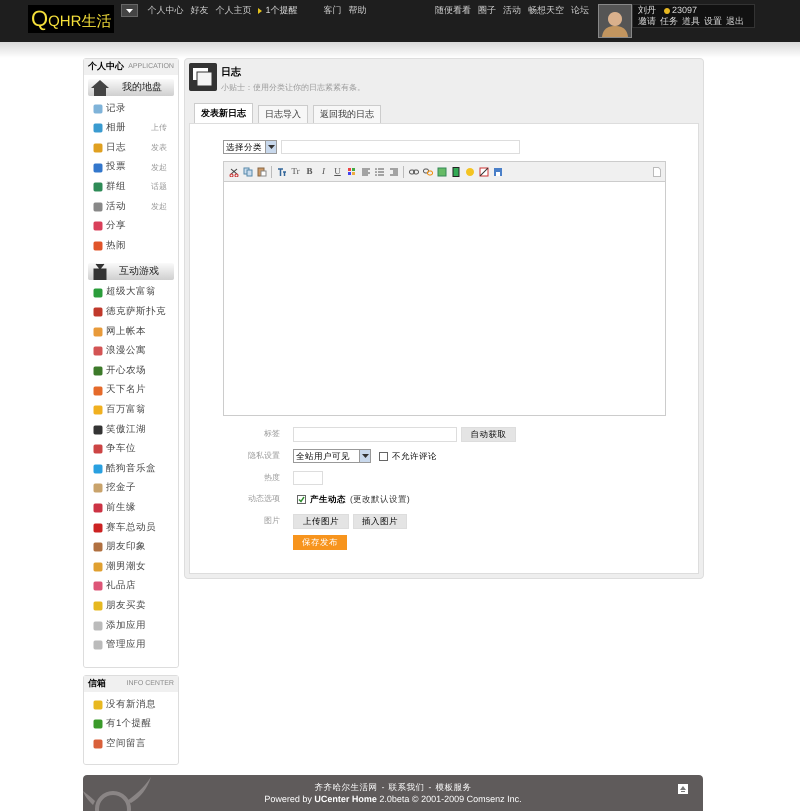  I want to click on coin-count: 23097, so click(685, 10).